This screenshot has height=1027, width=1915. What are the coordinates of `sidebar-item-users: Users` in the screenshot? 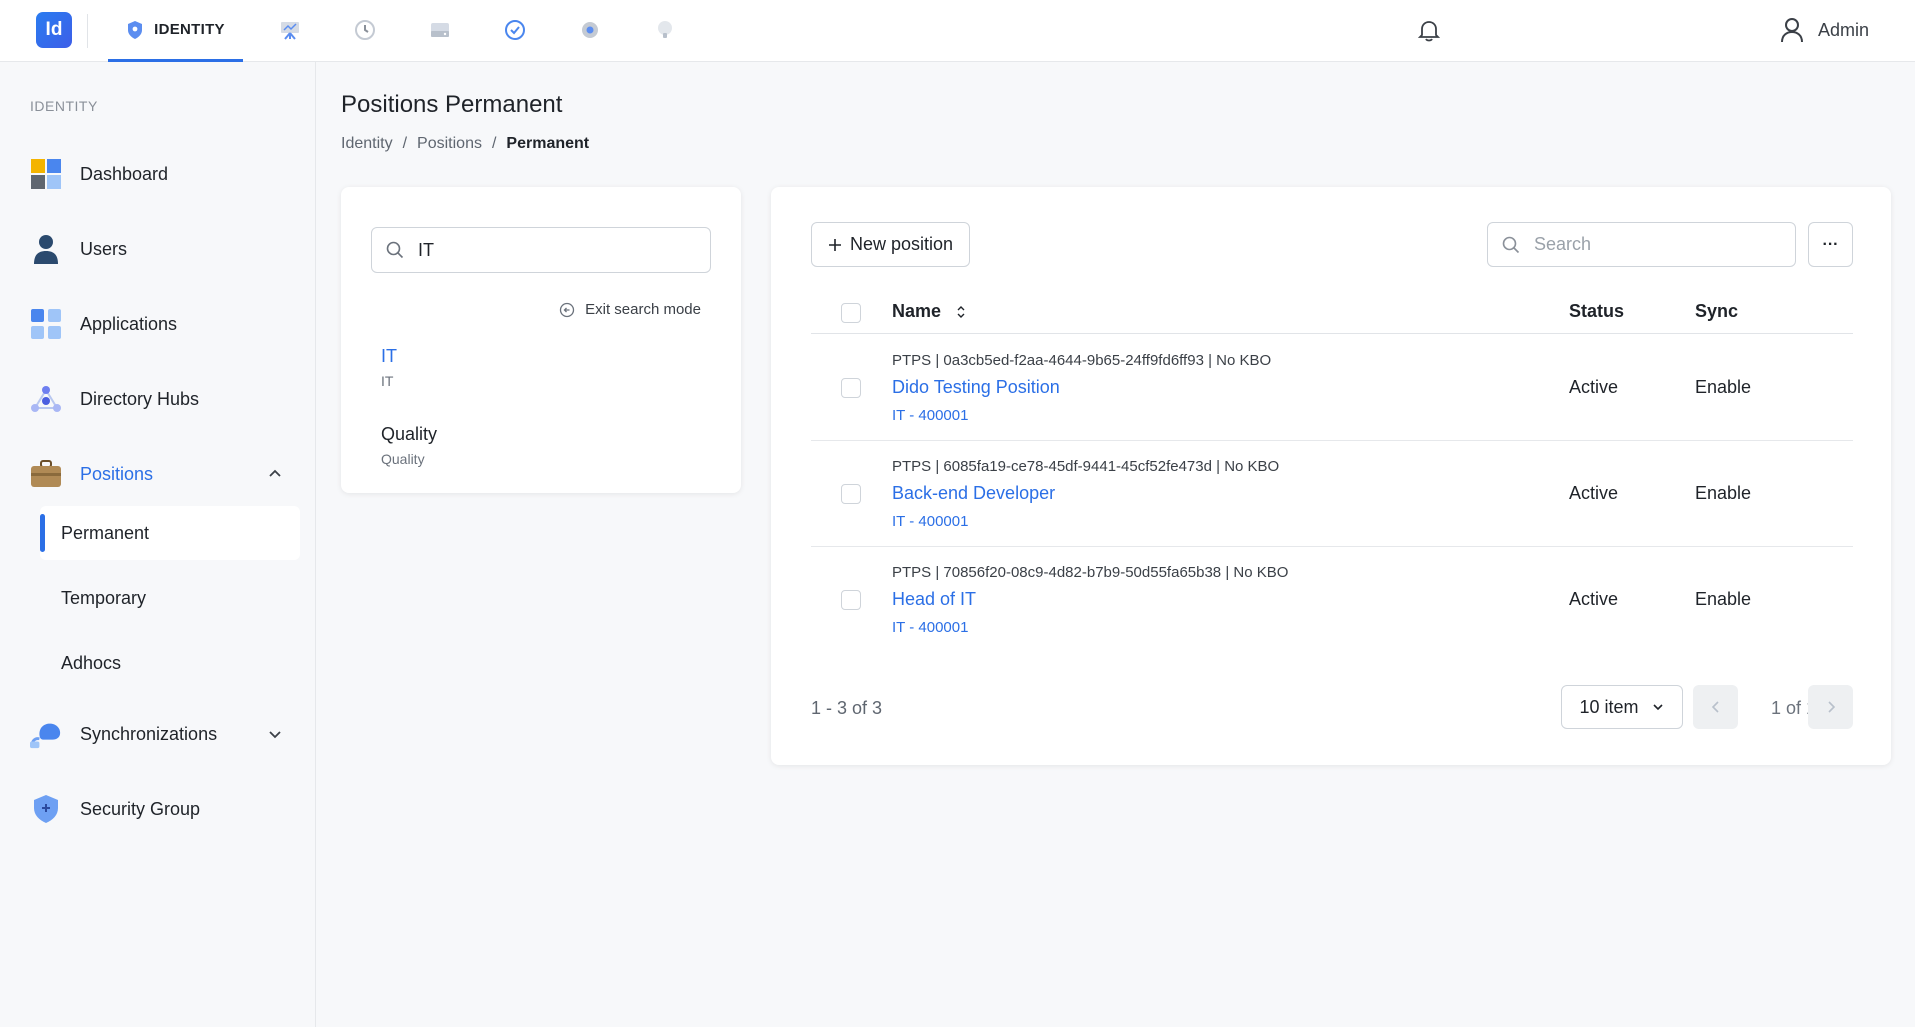 It's located at (78, 249).